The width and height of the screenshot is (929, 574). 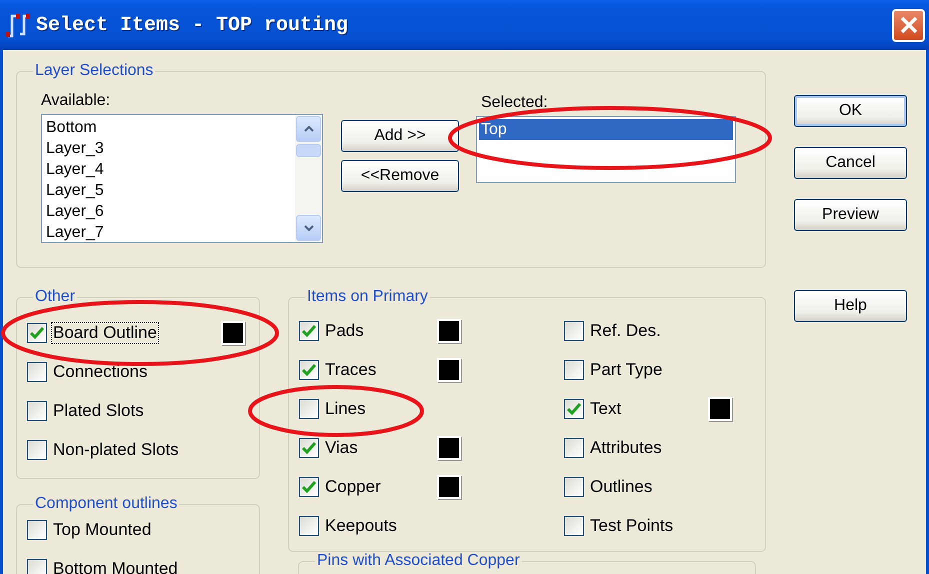 What do you see at coordinates (345, 409) in the screenshot?
I see `checkbox-label: Lines` at bounding box center [345, 409].